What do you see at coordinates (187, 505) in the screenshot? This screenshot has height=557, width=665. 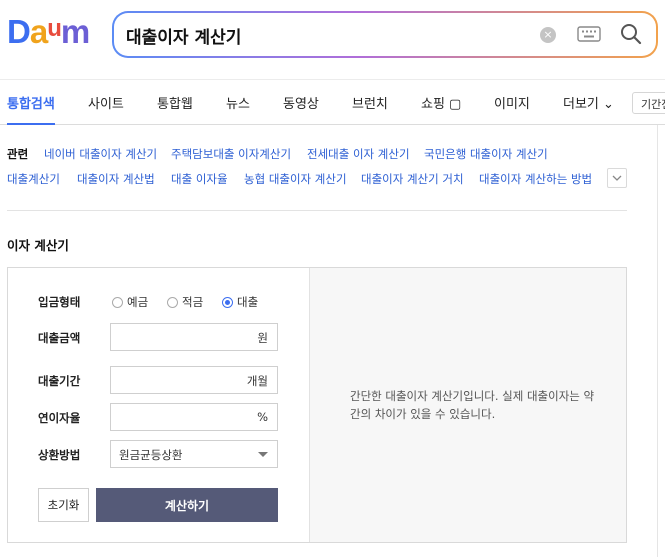 I see `calculate-button: 계산하기` at bounding box center [187, 505].